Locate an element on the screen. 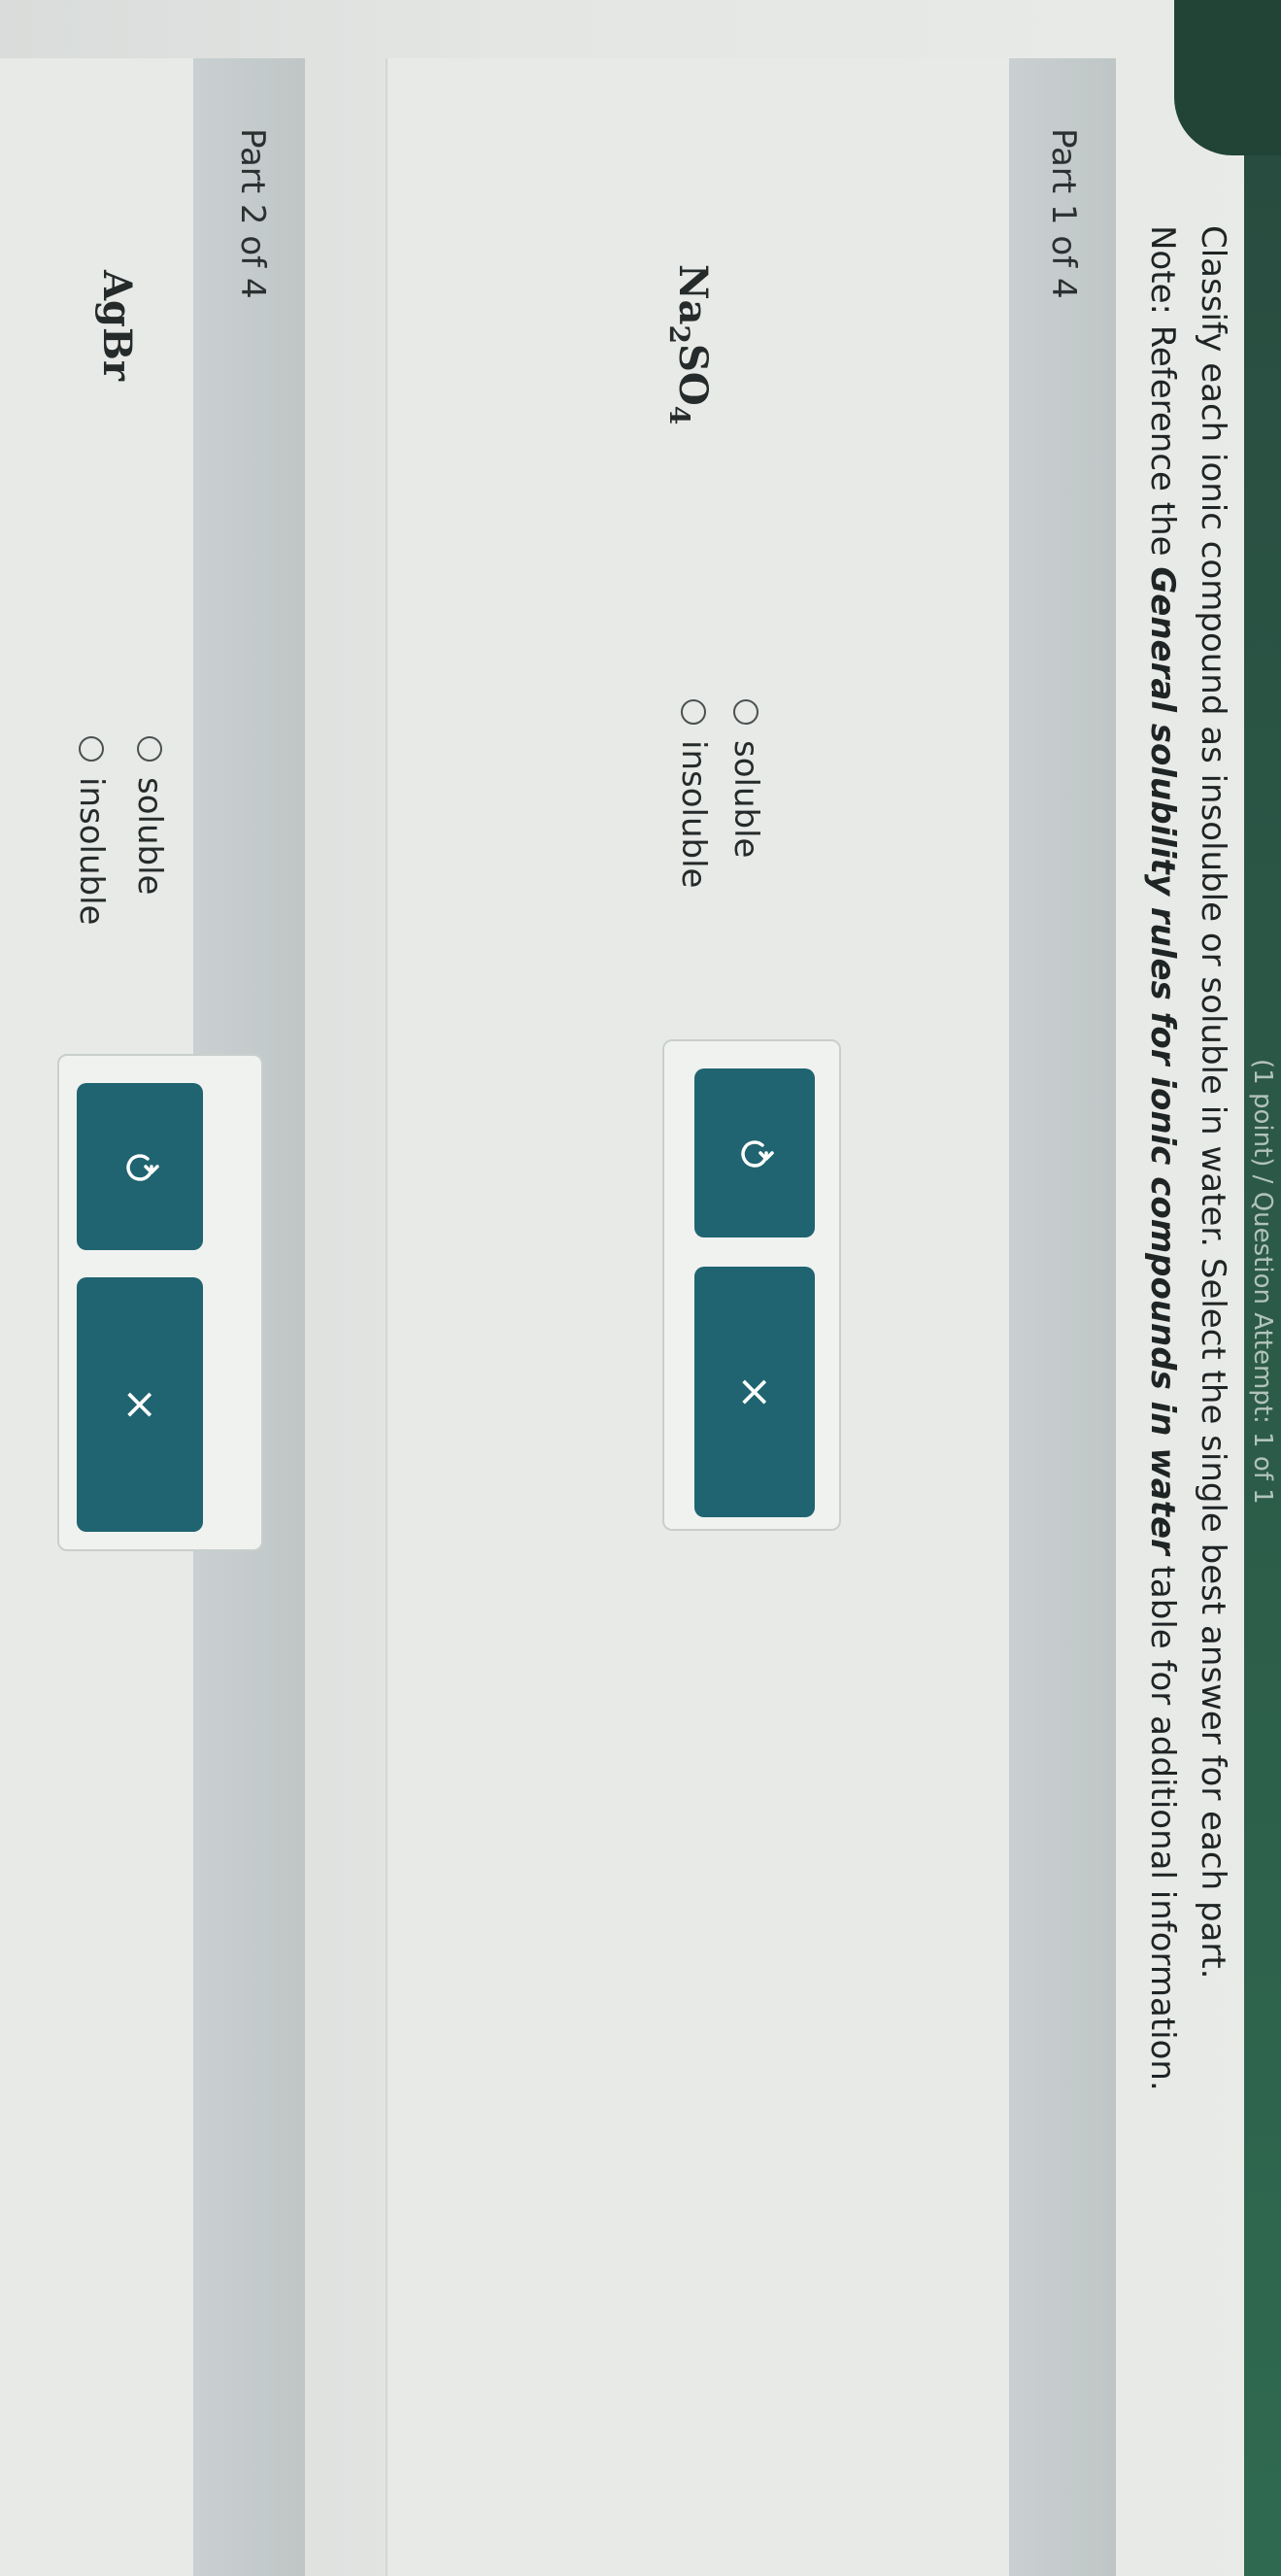 This screenshot has width=1281, height=2576. top-status-strip: (1 point) / Question Attempt: 1 of 1 is located at coordinates (1262, 1288).